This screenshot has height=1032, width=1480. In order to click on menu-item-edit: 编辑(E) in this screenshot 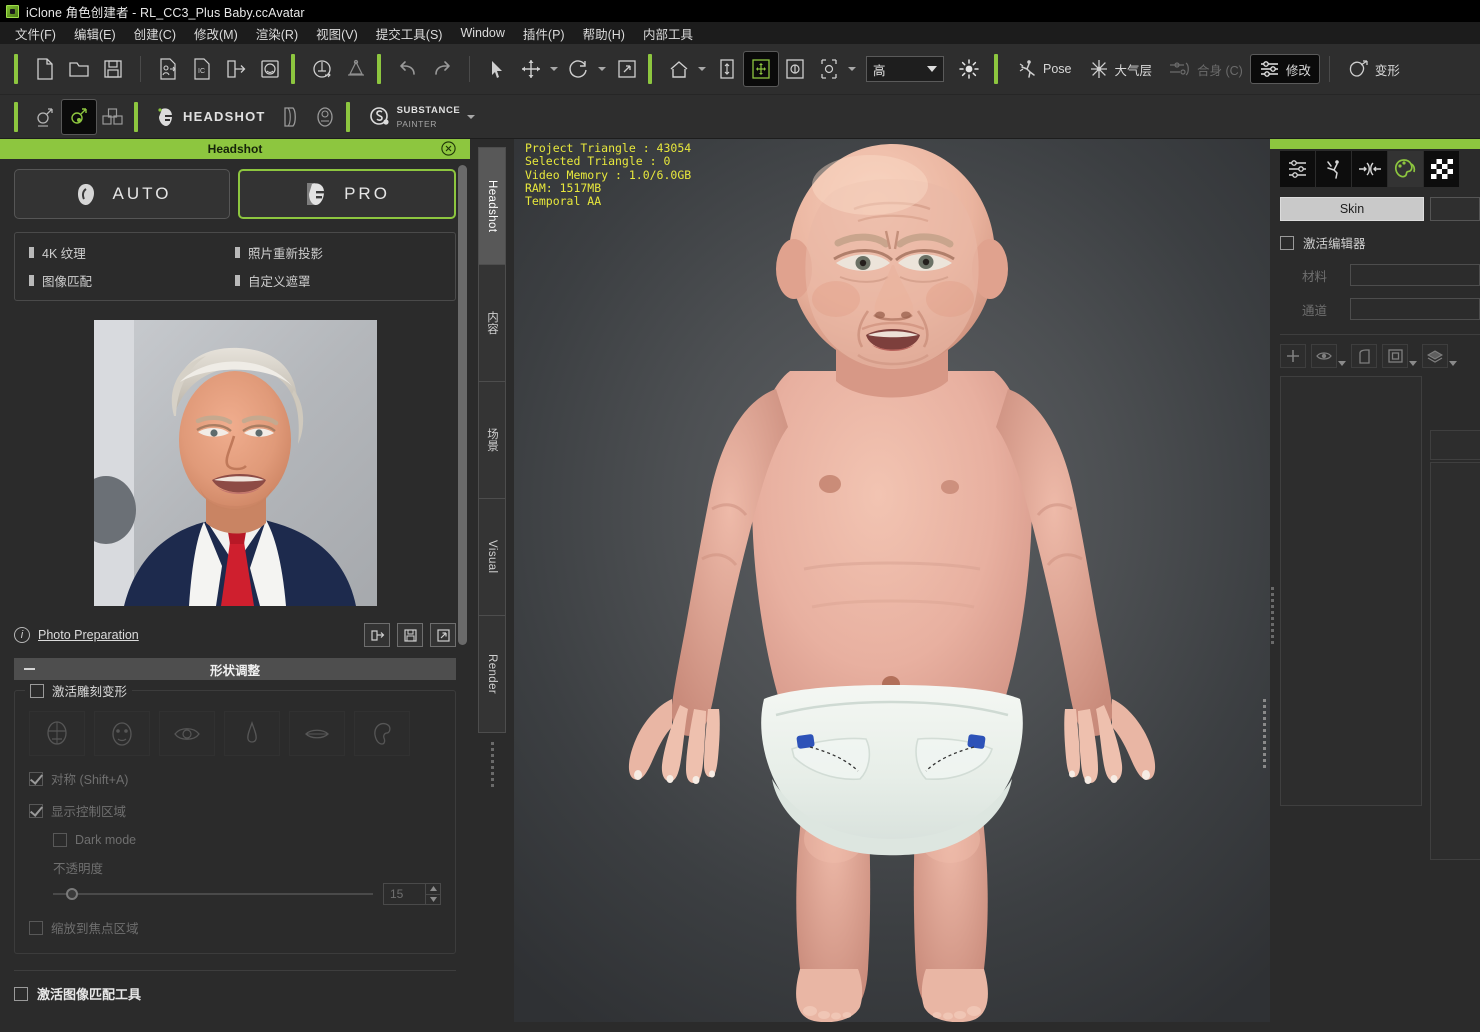, I will do `click(95, 33)`.